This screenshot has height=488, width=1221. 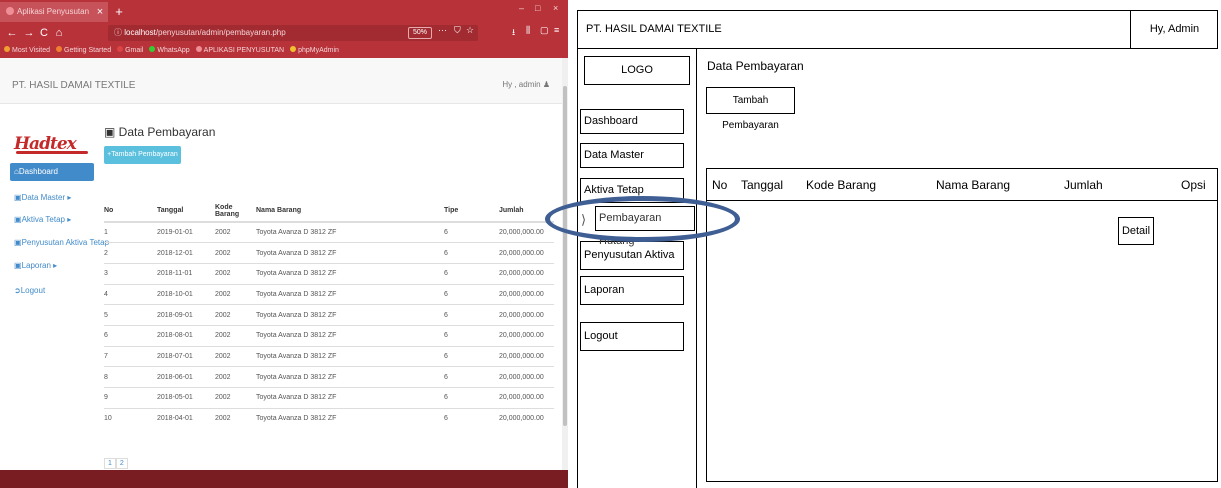 What do you see at coordinates (29, 290) in the screenshot?
I see `sidebar-item-logout: ➲Logout` at bounding box center [29, 290].